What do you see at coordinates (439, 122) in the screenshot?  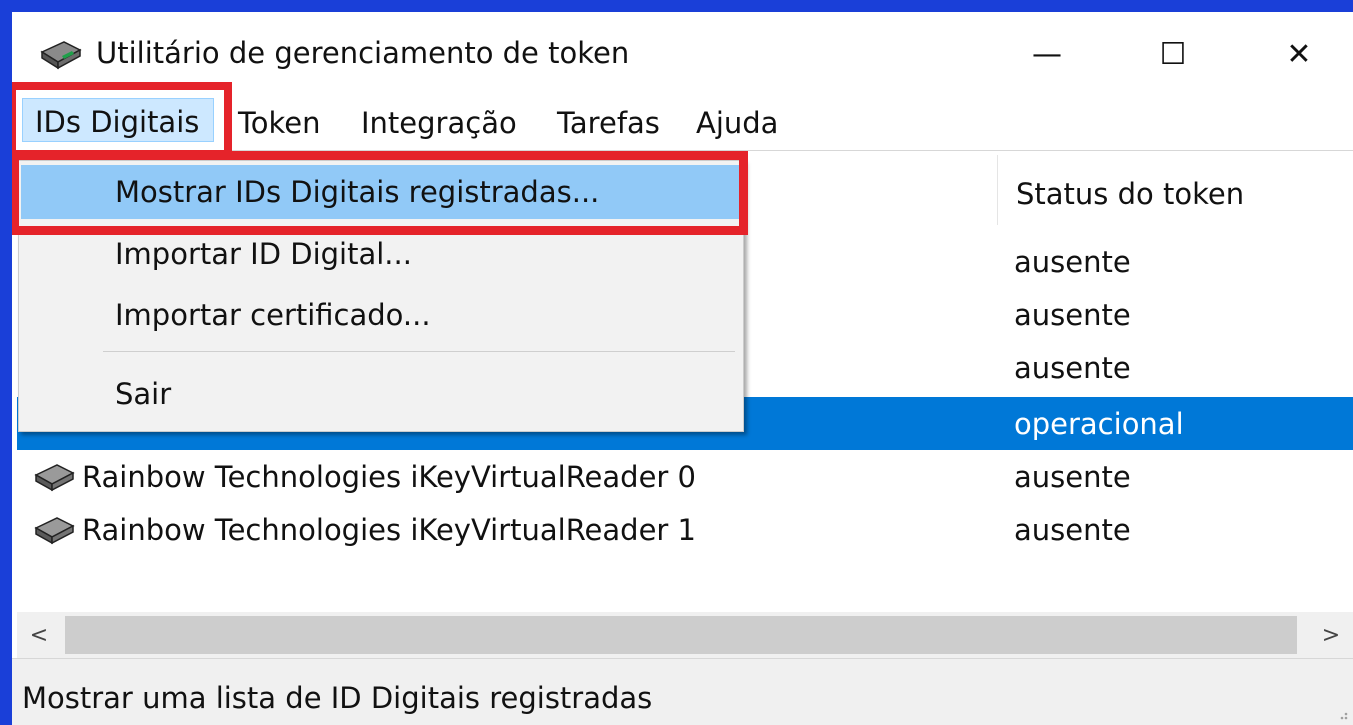 I see `menu-integracao: Integração` at bounding box center [439, 122].